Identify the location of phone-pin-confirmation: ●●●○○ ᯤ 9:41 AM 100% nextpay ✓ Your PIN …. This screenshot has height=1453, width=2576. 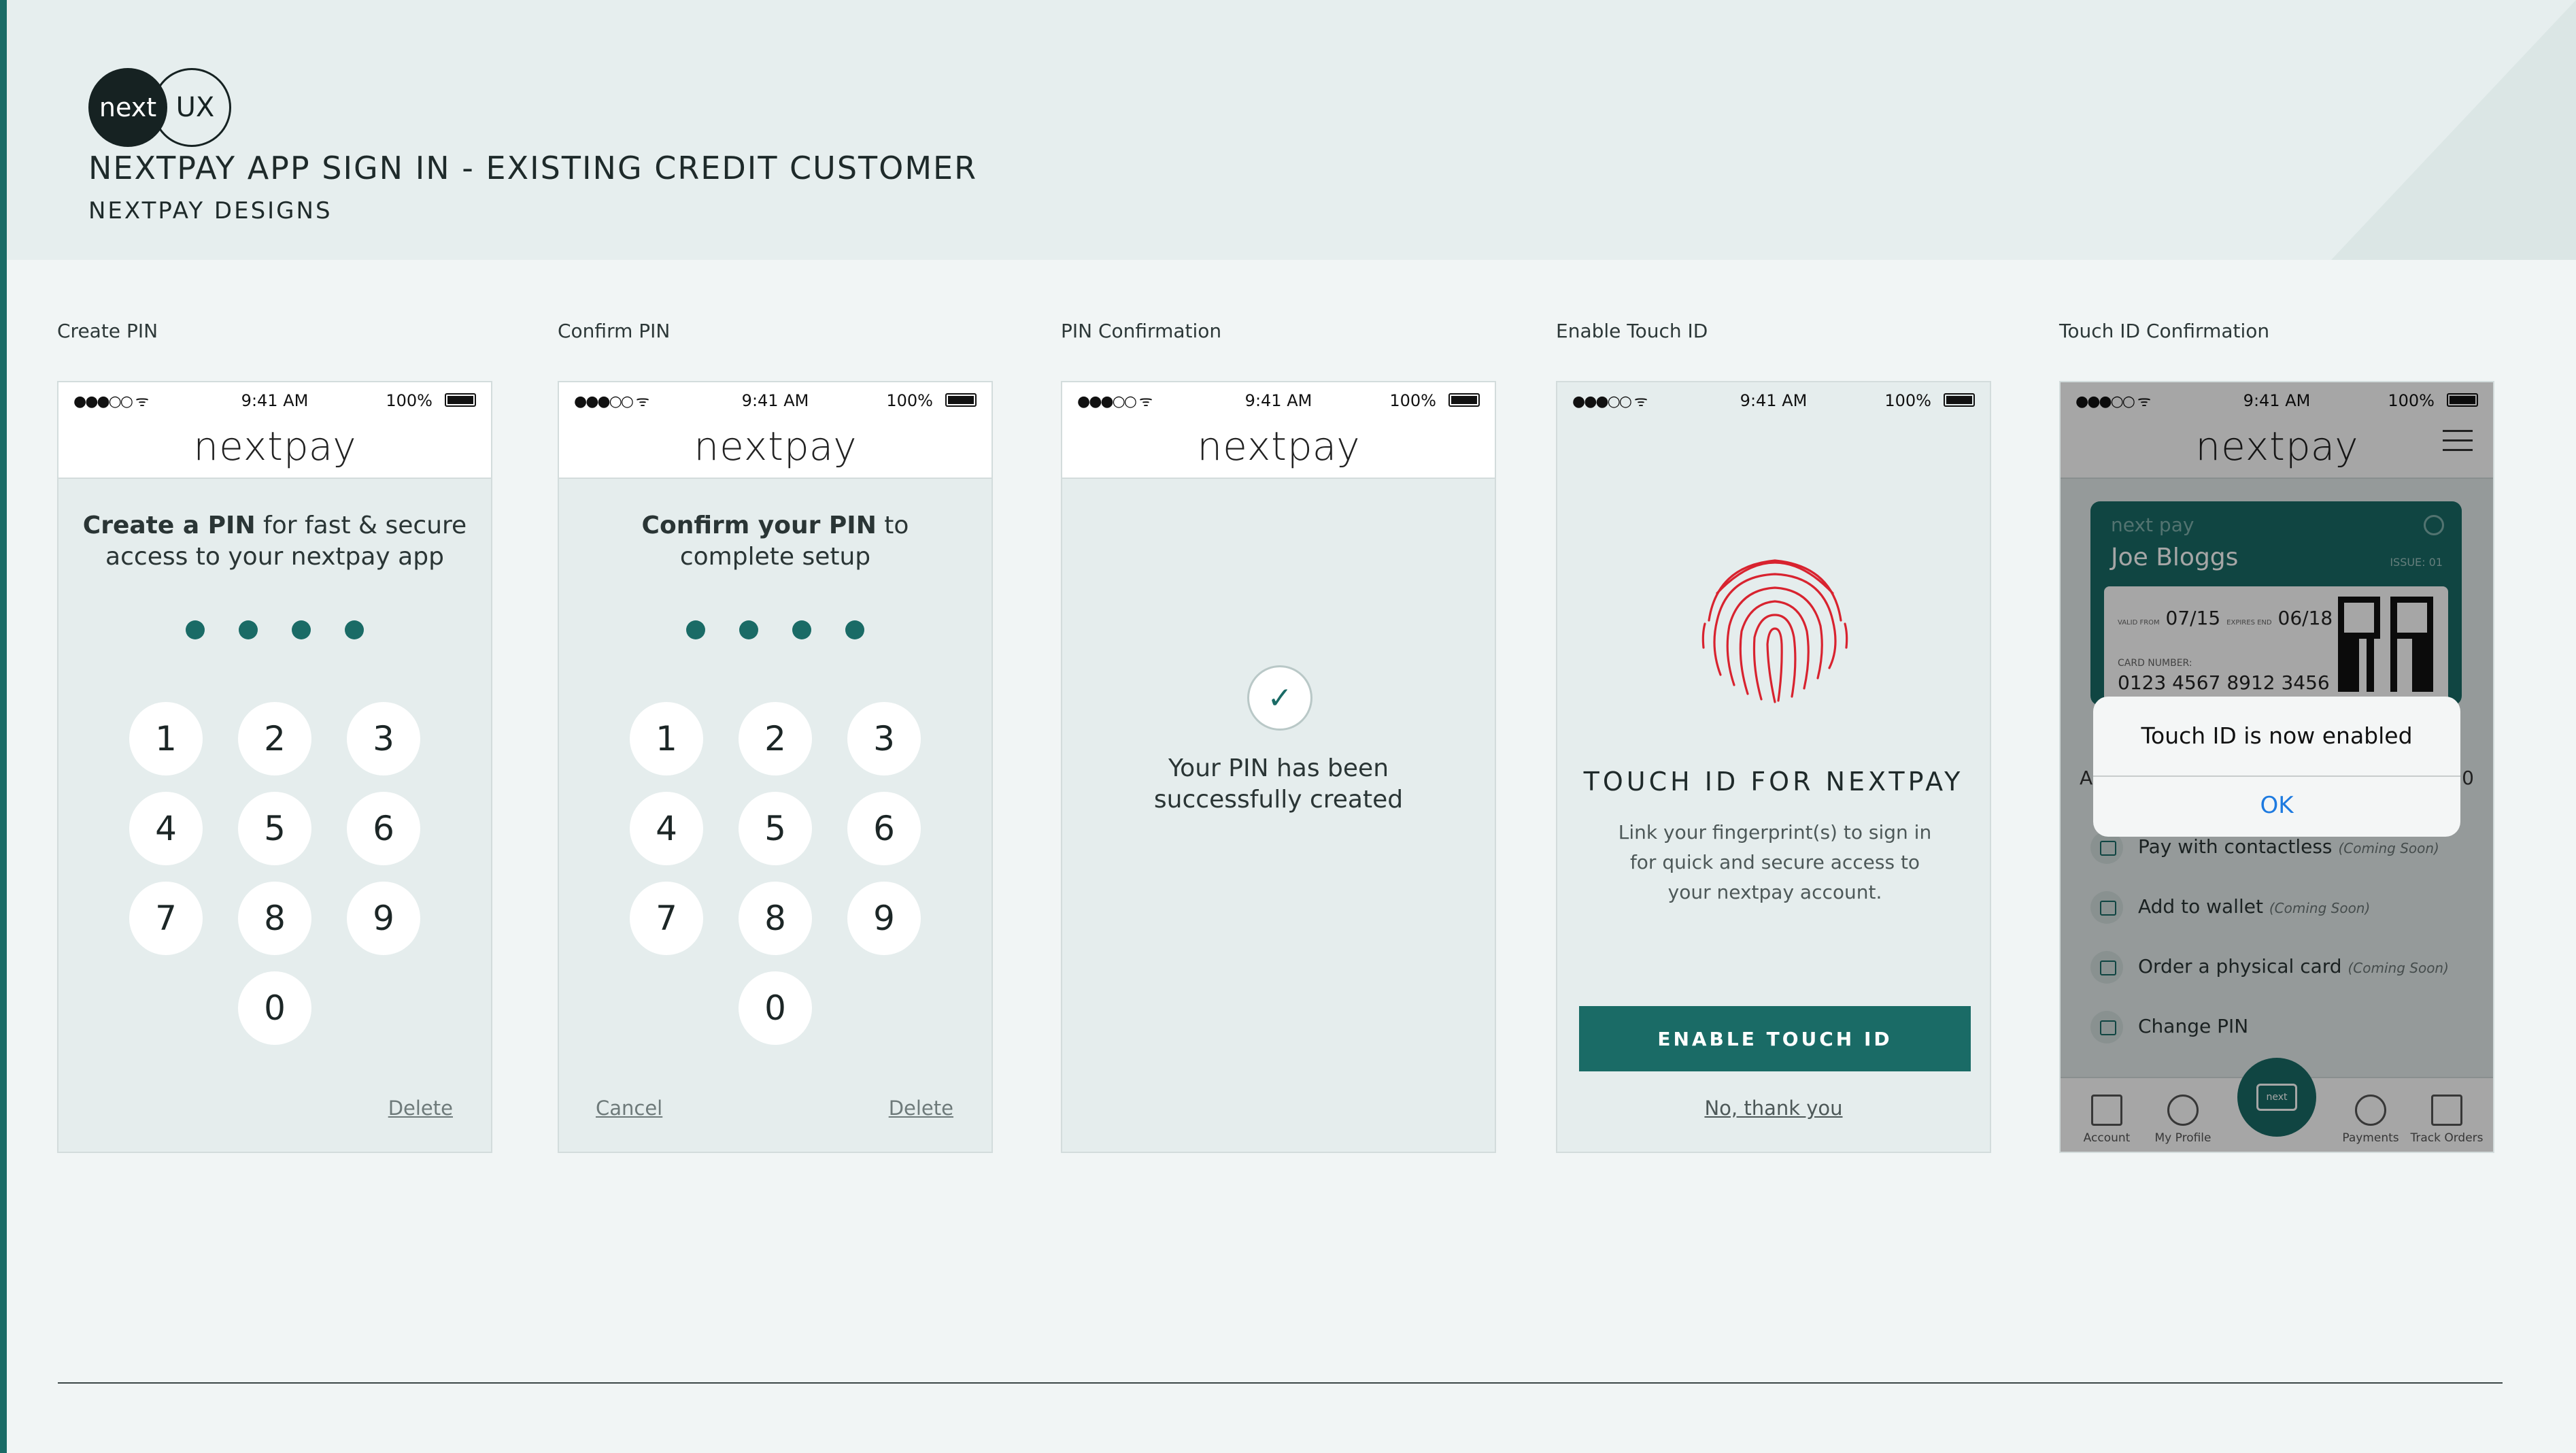
(1278, 767).